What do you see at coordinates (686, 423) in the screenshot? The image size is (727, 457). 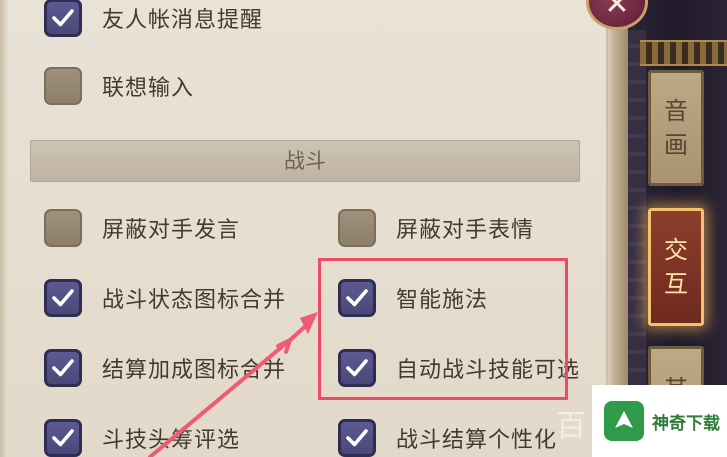 I see `watermark-text: 神奇下载` at bounding box center [686, 423].